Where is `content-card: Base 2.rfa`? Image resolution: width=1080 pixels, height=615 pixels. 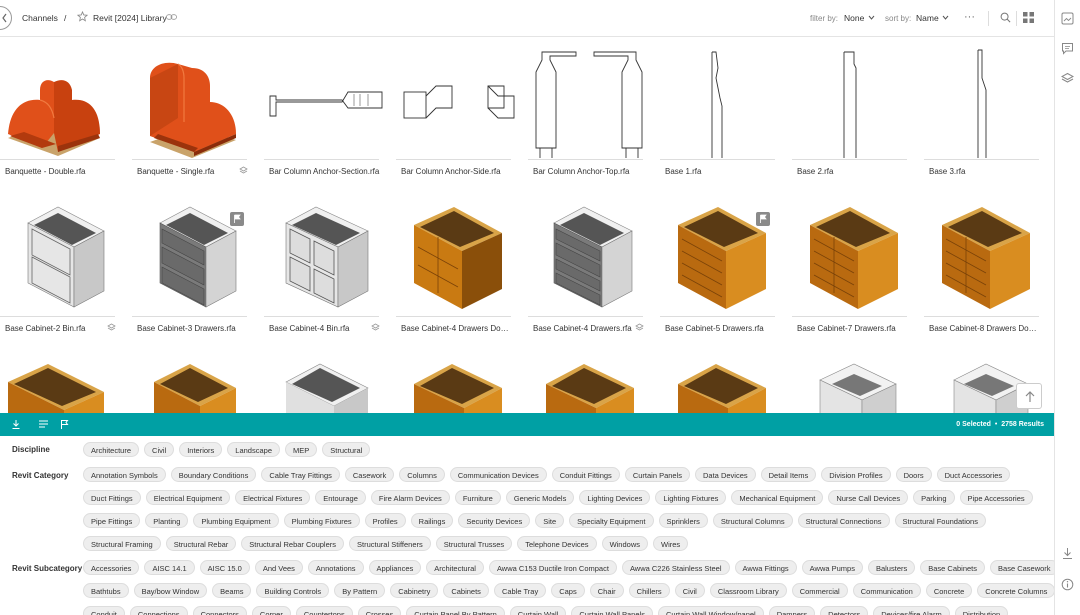 content-card: Base 2.rfa is located at coordinates (852, 113).